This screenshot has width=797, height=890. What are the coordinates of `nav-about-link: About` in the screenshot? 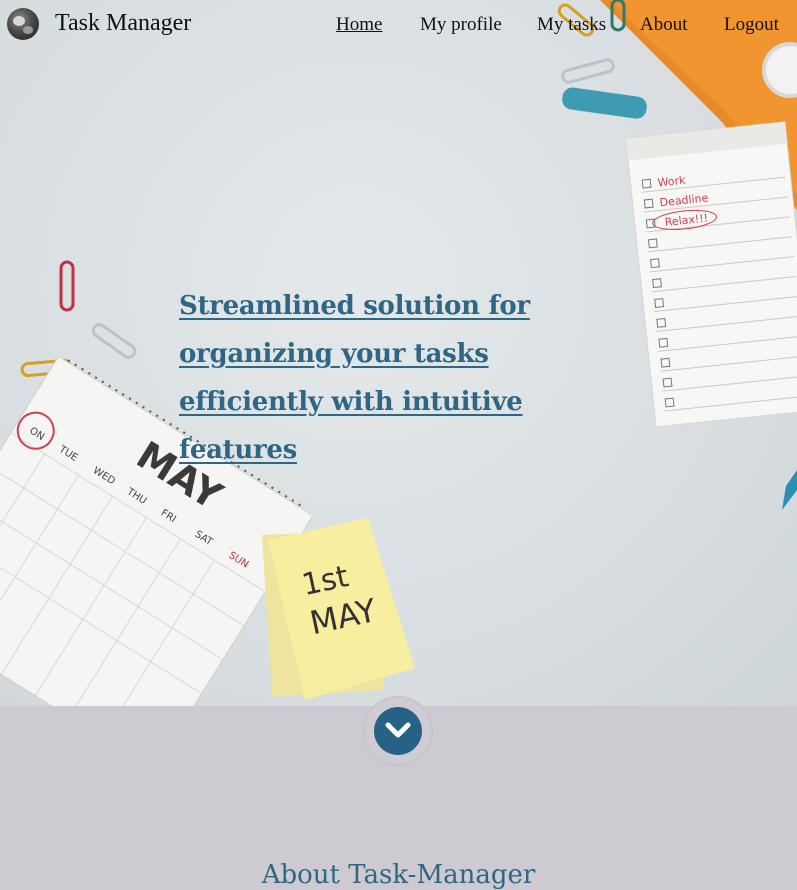 It's located at (664, 25).